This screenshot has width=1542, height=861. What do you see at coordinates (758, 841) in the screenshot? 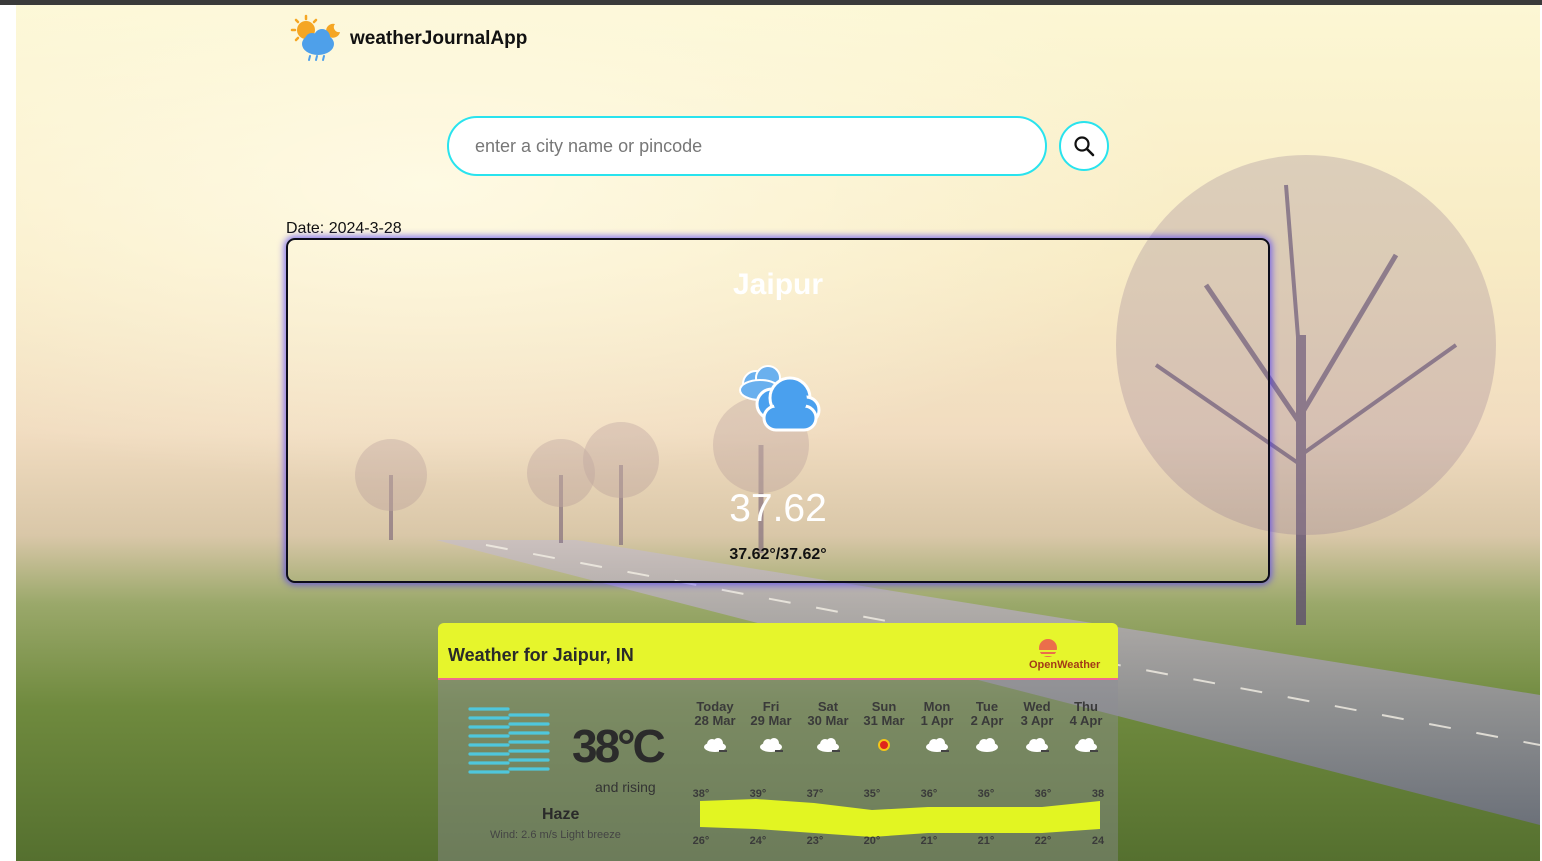
I see `forecast-low: 24°` at bounding box center [758, 841].